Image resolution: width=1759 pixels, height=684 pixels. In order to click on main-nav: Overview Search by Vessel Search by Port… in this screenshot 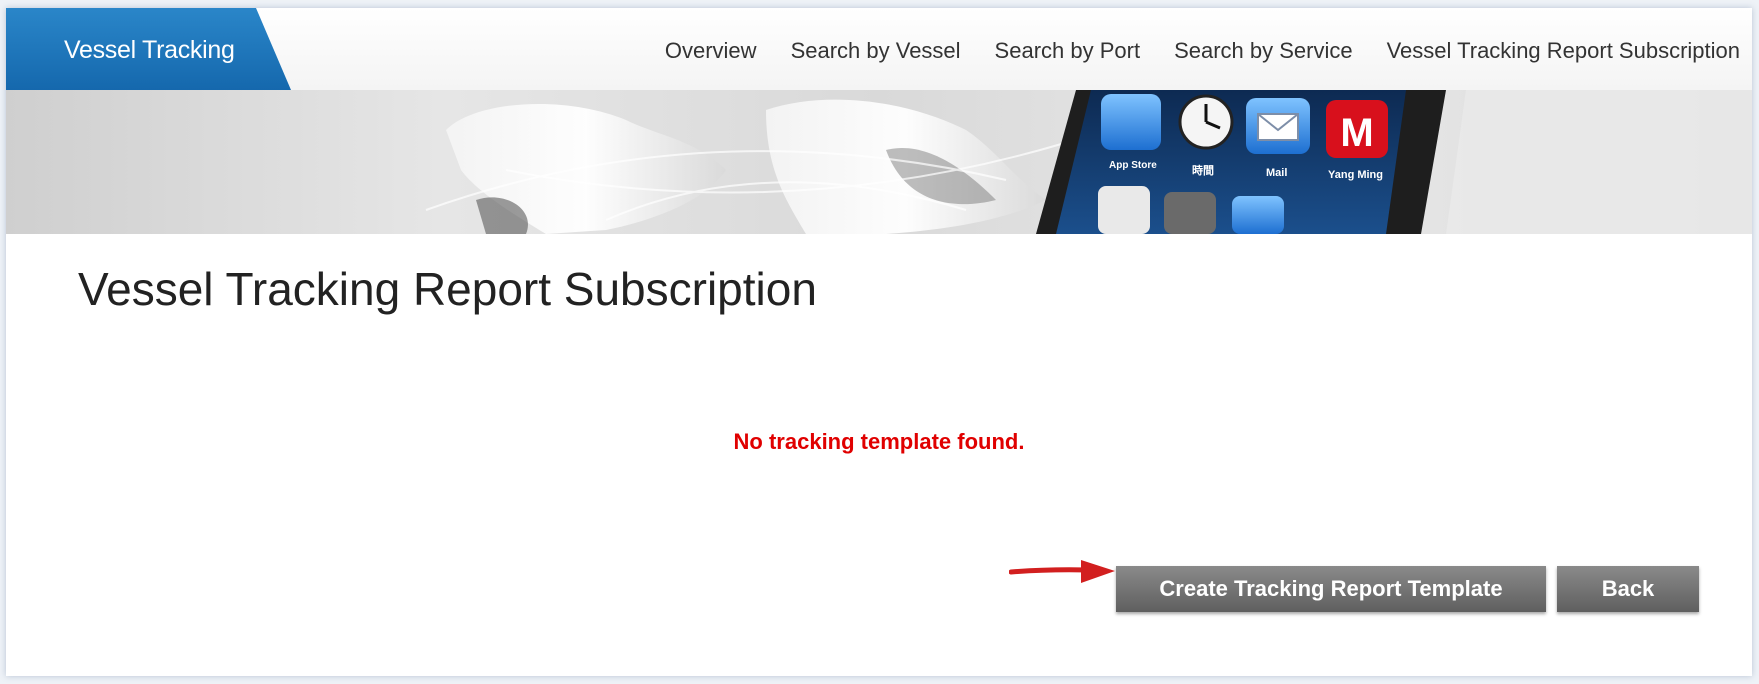, I will do `click(1202, 51)`.